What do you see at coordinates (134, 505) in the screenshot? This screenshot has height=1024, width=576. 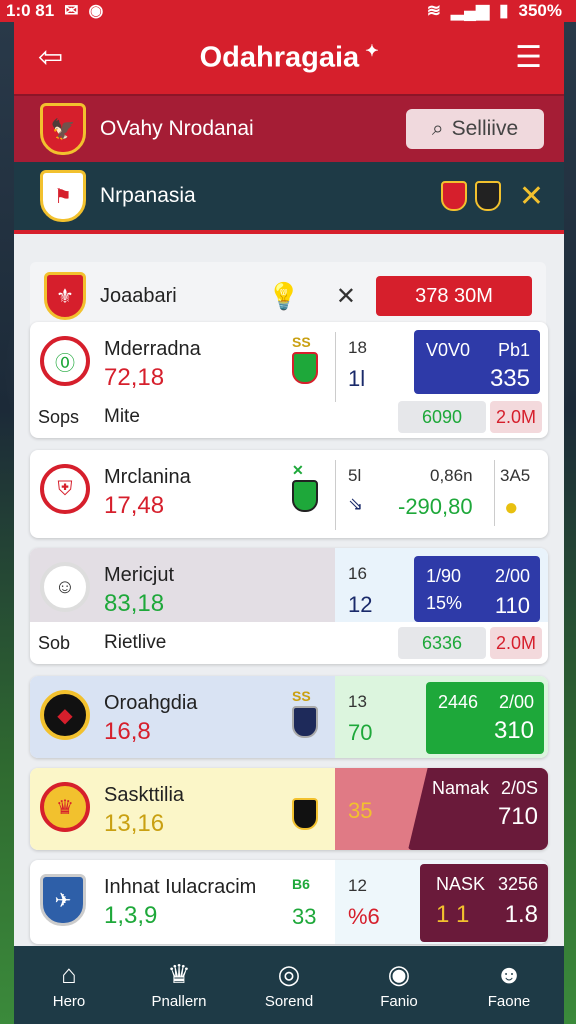 I see `club-score: 17,48` at bounding box center [134, 505].